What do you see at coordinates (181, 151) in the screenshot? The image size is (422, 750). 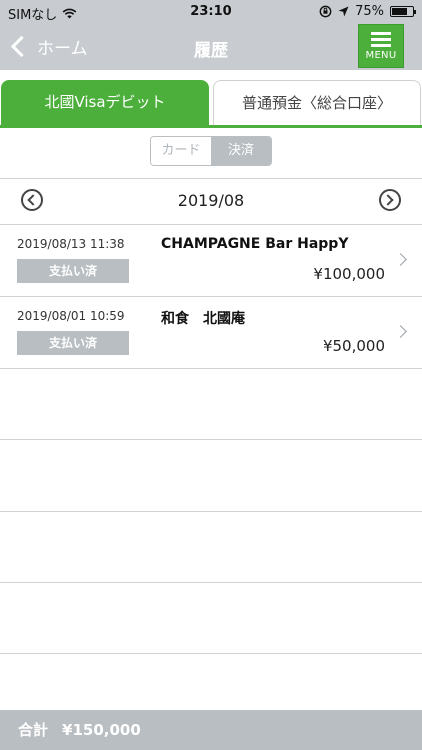 I see `segment-card: カード` at bounding box center [181, 151].